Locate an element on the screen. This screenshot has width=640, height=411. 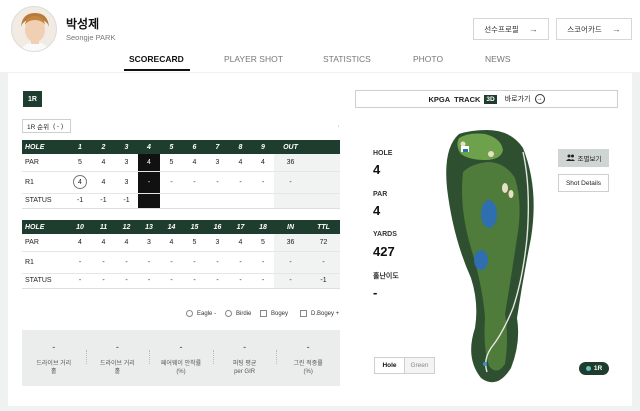
kpga-brand: KPGA is located at coordinates (439, 99).